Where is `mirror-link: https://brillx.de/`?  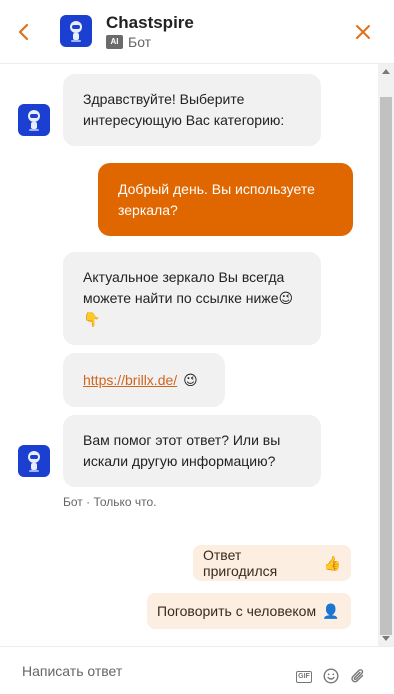
mirror-link: https://brillx.de/ is located at coordinates (130, 380).